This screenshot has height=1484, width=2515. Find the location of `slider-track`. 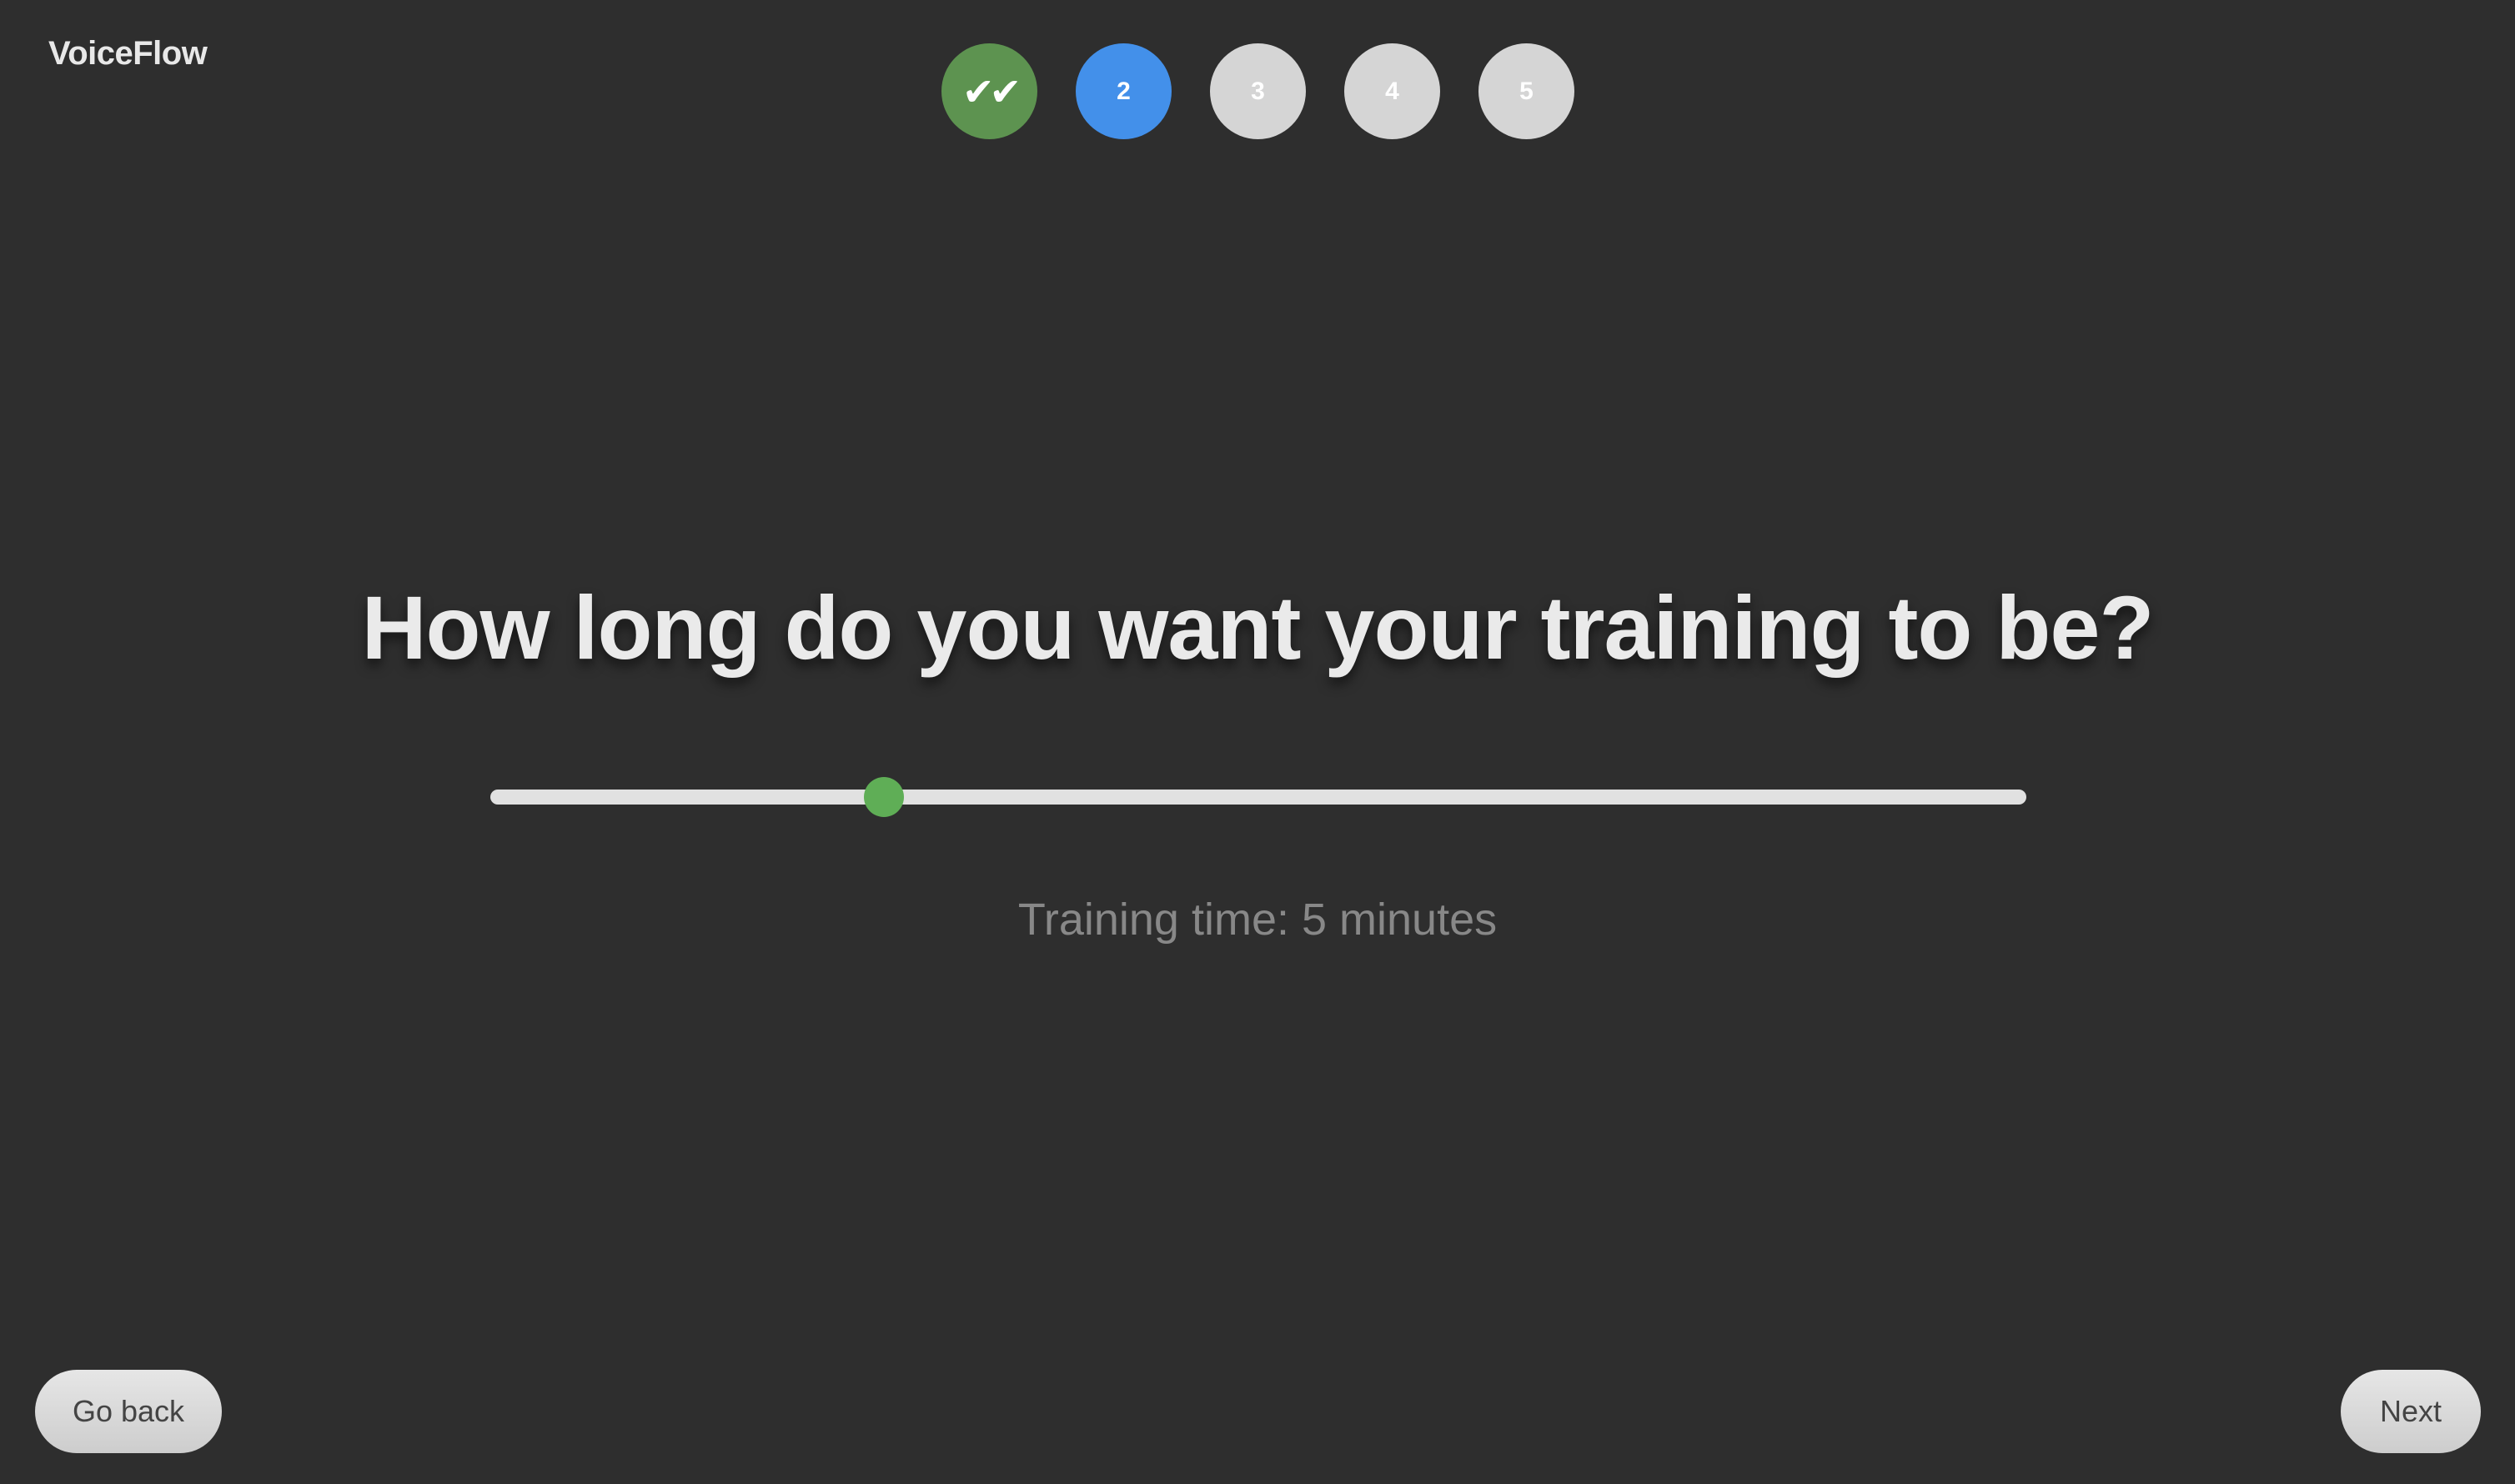

slider-track is located at coordinates (1258, 797).